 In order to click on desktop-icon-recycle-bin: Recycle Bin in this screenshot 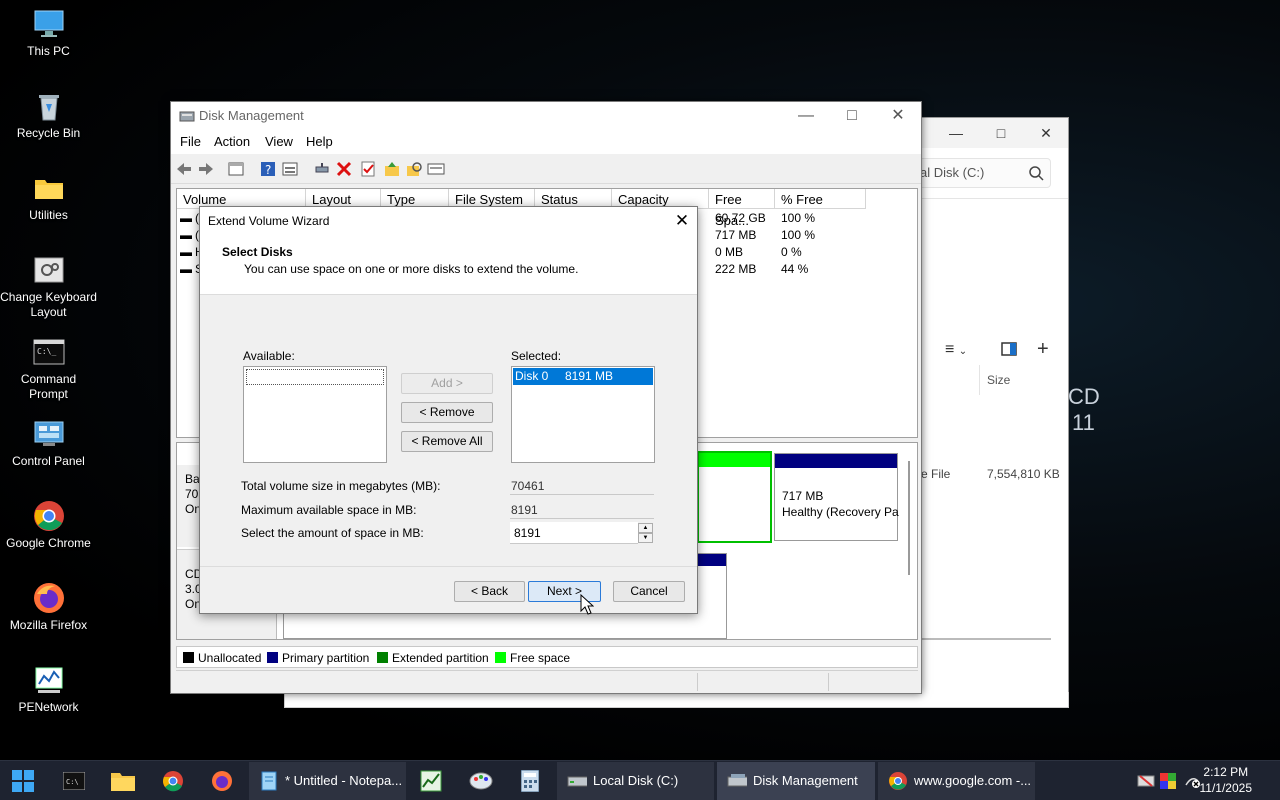, I will do `click(48, 115)`.